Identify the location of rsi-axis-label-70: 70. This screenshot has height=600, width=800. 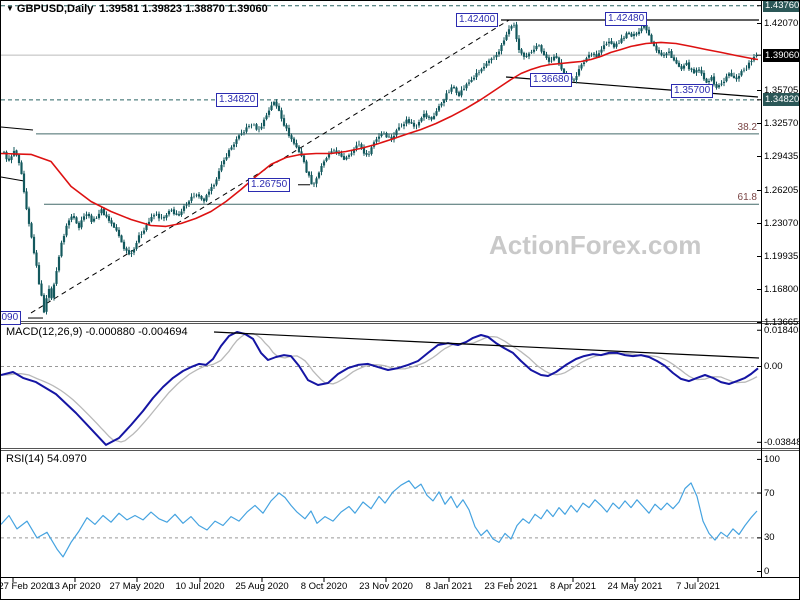
(769, 493).